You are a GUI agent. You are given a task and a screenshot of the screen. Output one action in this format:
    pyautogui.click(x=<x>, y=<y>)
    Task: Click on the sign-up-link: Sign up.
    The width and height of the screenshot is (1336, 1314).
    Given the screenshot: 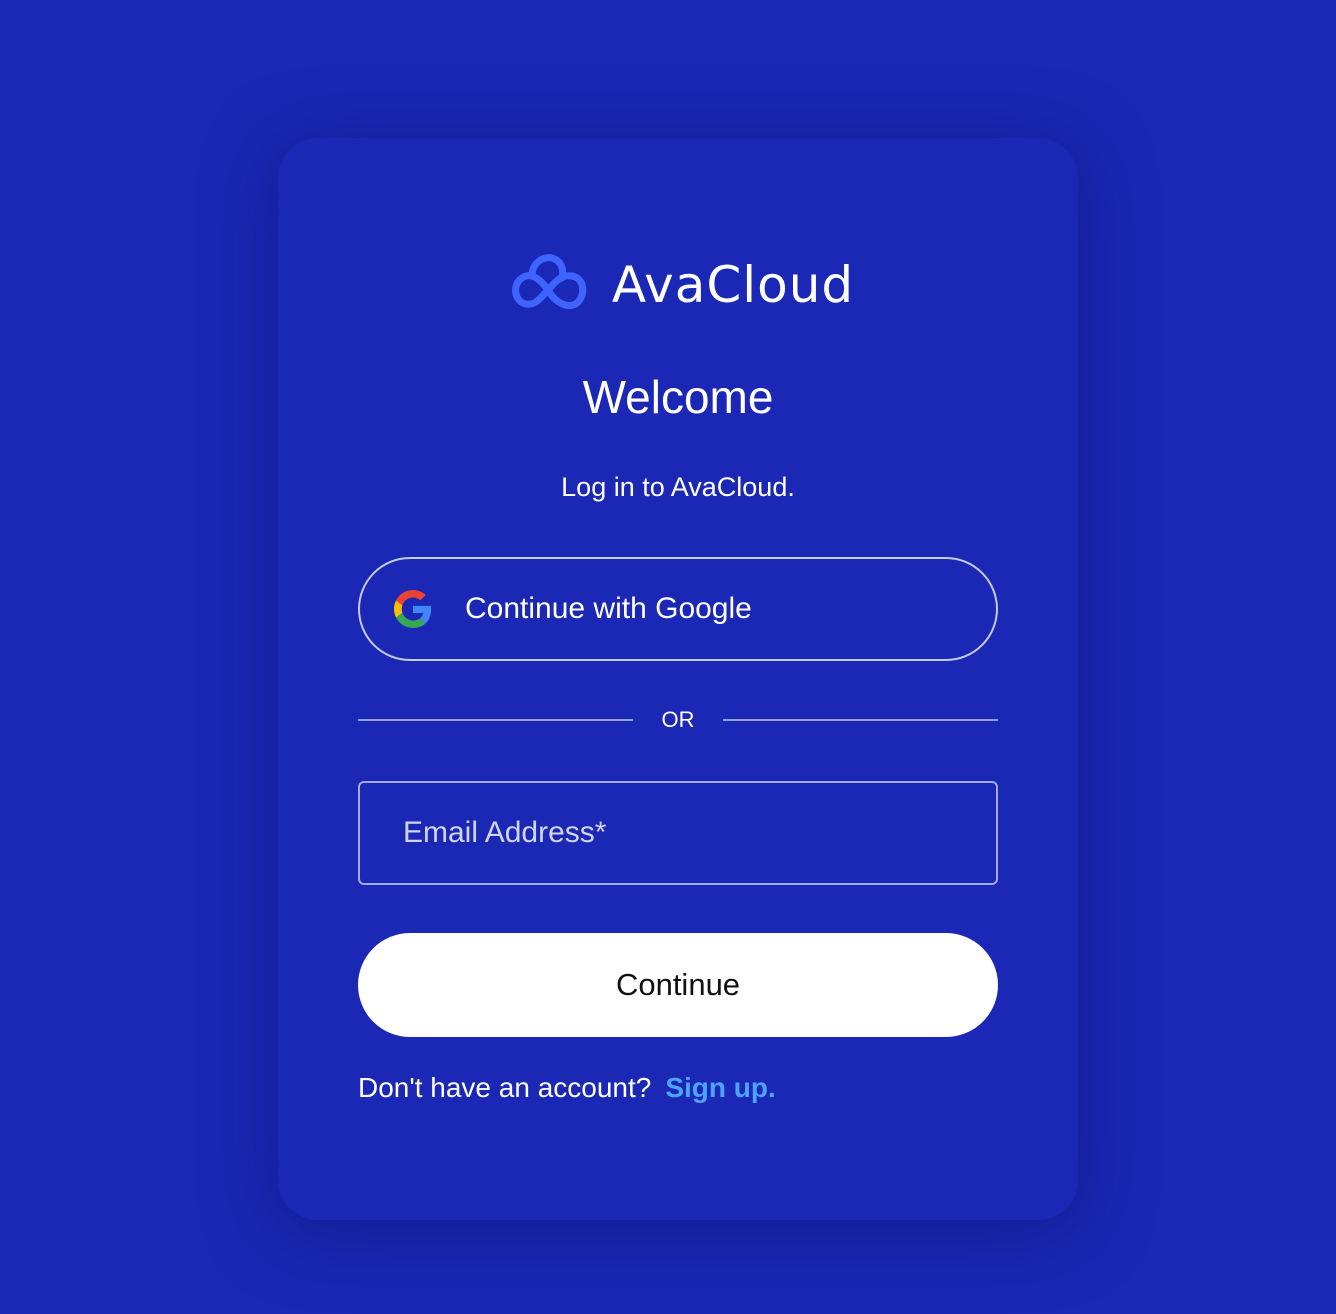 What is the action you would take?
    pyautogui.click(x=720, y=1087)
    